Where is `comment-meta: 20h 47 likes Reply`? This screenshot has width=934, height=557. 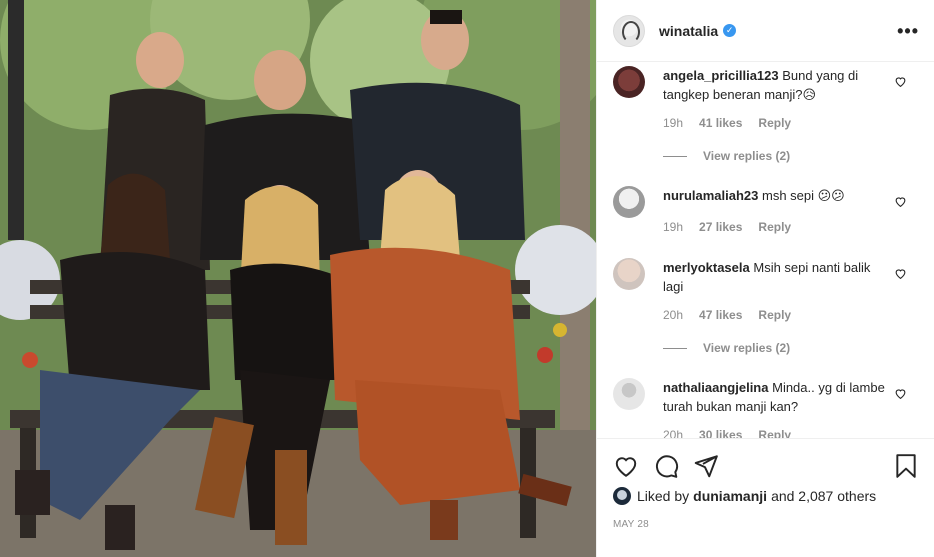 comment-meta: 20h 47 likes Reply is located at coordinates (727, 315).